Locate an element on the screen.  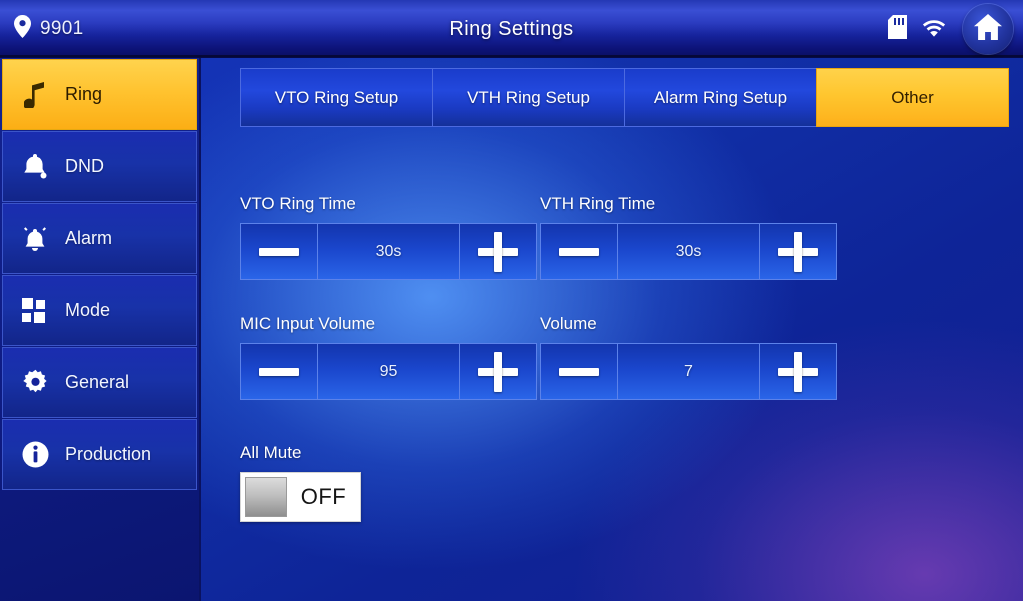
field-label: All Mute is located at coordinates (271, 452).